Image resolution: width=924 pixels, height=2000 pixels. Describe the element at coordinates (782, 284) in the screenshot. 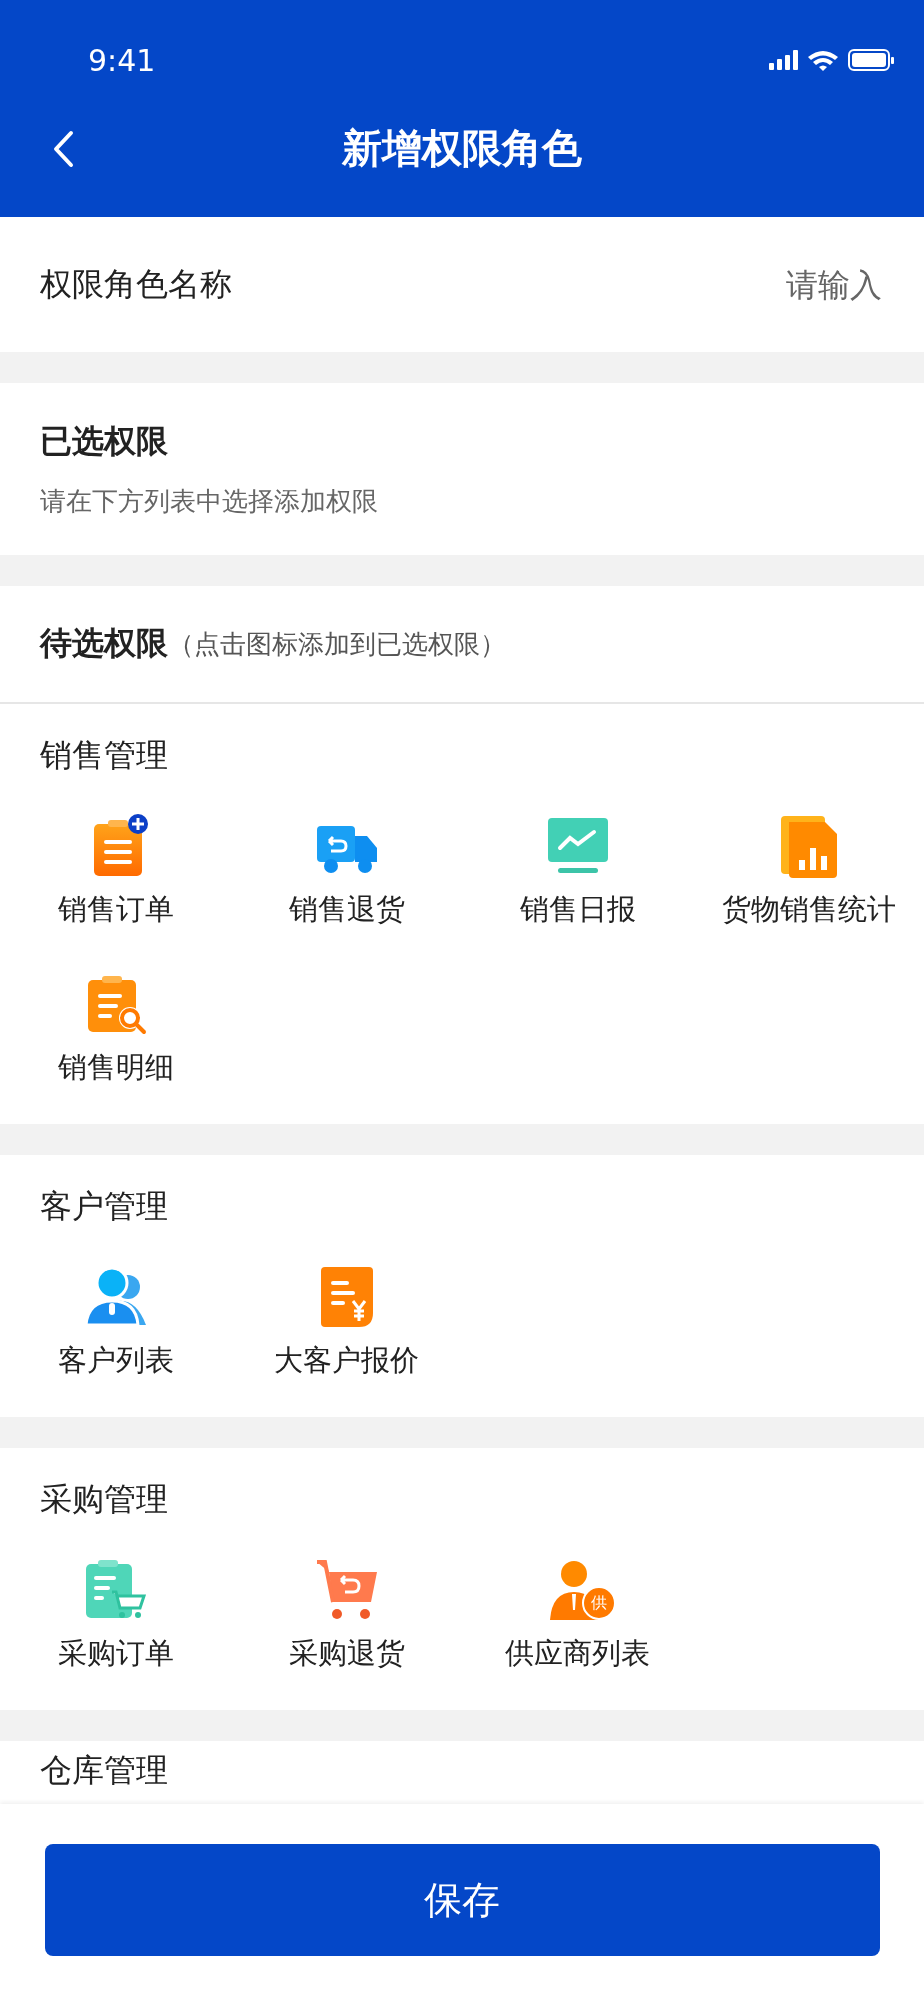

I see `input-field: 请输入` at that location.